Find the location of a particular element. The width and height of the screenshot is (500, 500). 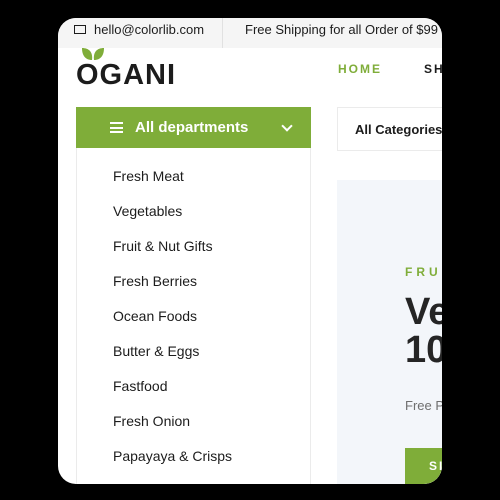

site-logo: OGANI is located at coordinates (126, 69).